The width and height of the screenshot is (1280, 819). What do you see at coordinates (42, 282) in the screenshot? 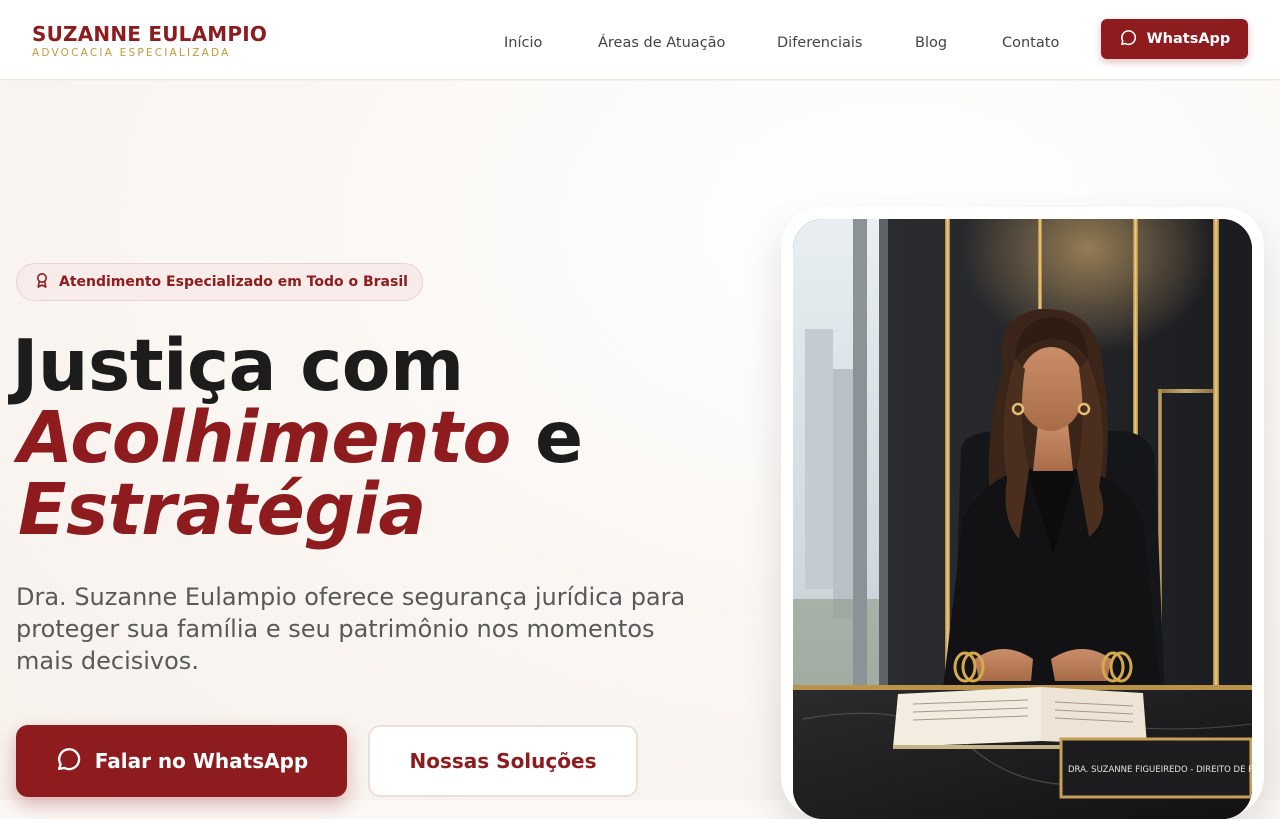
I see `award-ribbon-icon` at bounding box center [42, 282].